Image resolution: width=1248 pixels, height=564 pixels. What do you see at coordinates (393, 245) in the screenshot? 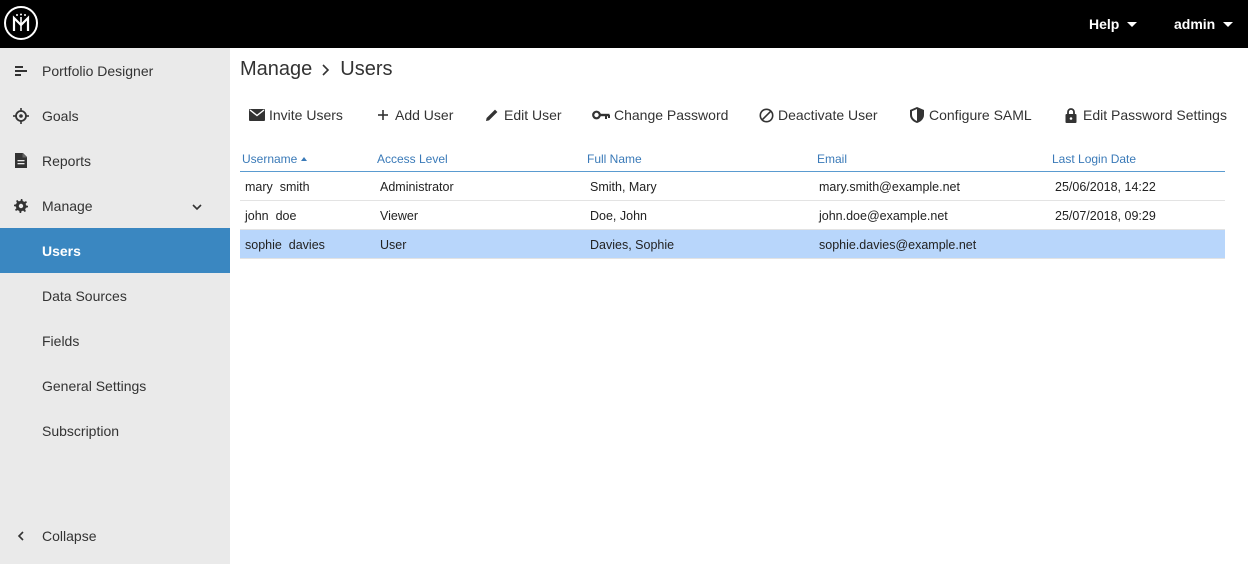
I see `cell-access-level: User` at bounding box center [393, 245].